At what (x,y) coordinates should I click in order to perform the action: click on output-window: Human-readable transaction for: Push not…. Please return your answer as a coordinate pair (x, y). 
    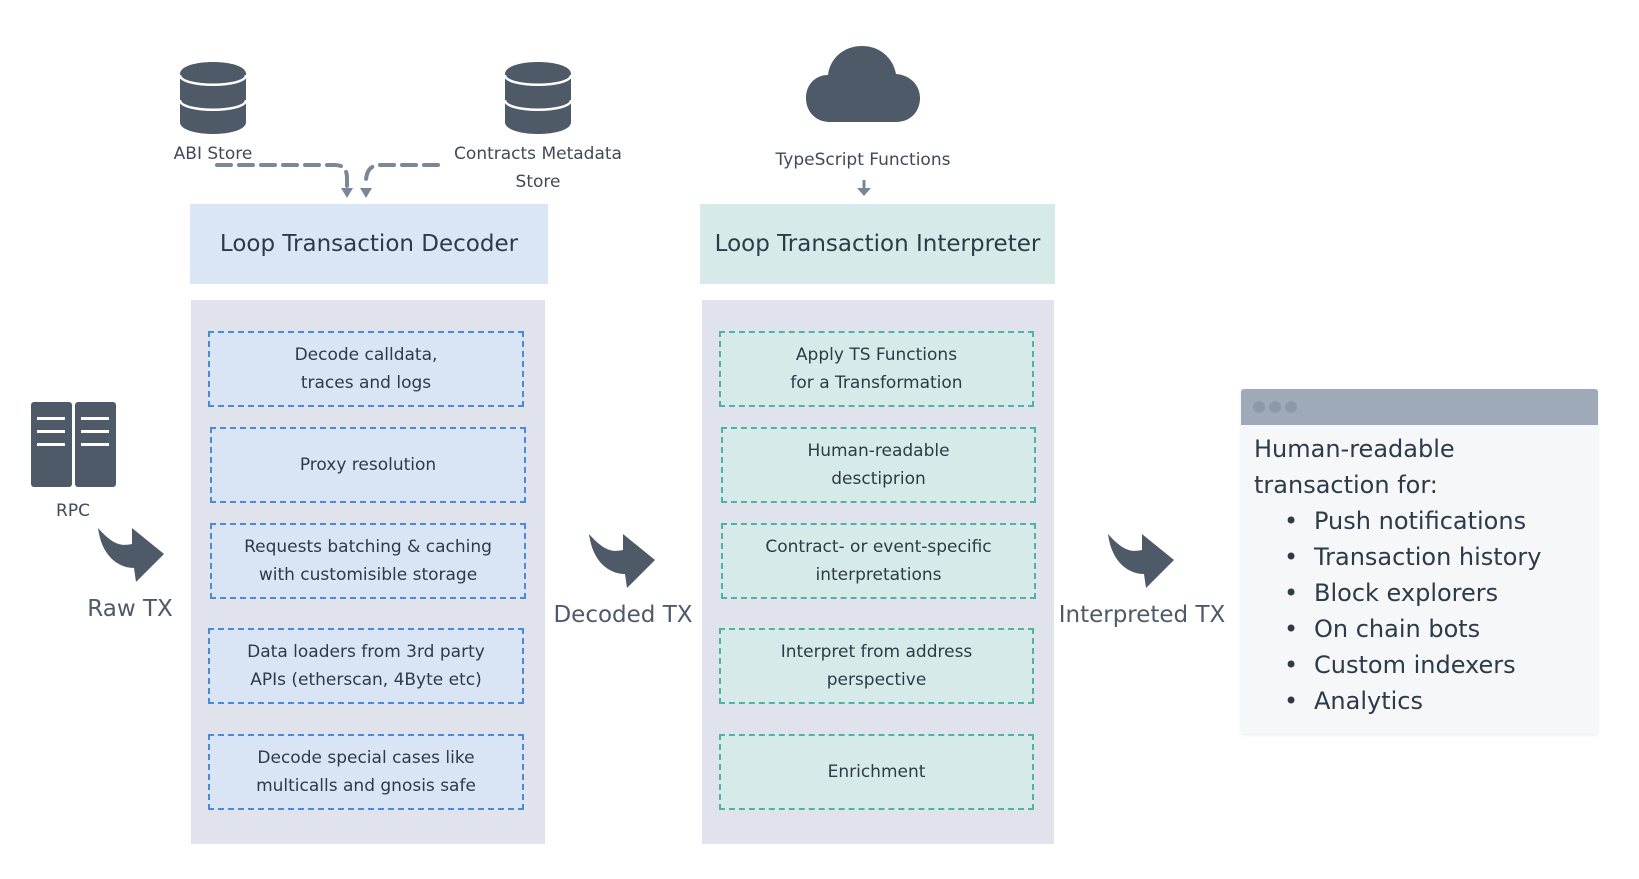
    Looking at the image, I should click on (1419, 561).